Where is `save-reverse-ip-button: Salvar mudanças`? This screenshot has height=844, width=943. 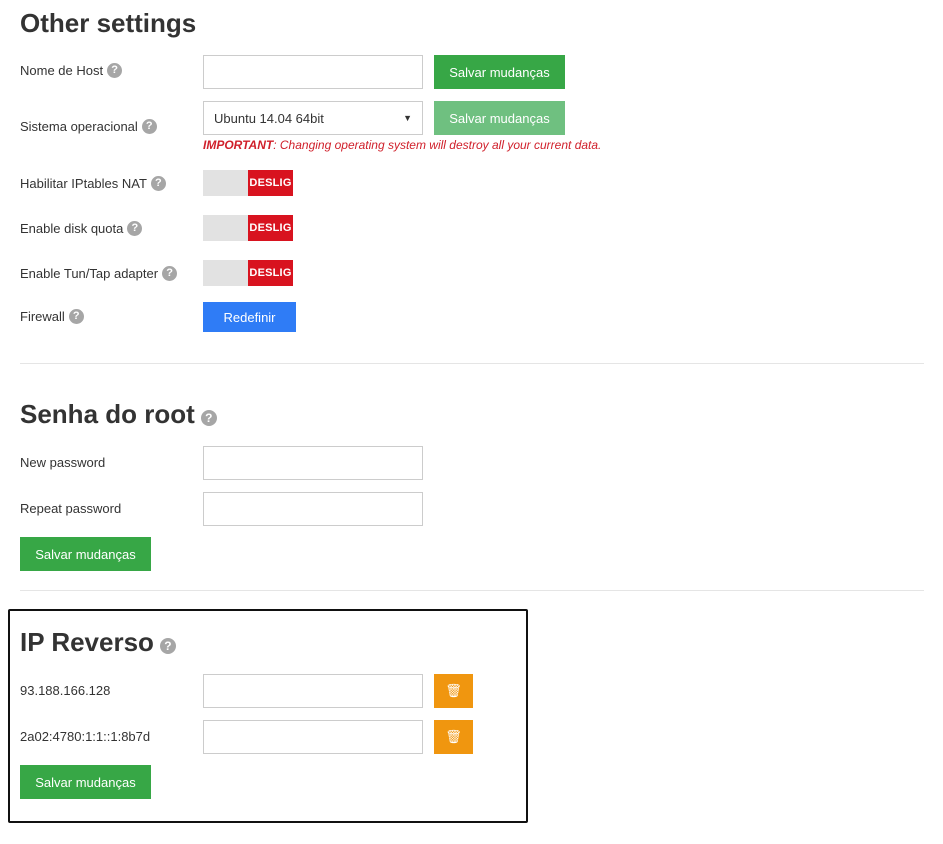 save-reverse-ip-button: Salvar mudanças is located at coordinates (85, 782).